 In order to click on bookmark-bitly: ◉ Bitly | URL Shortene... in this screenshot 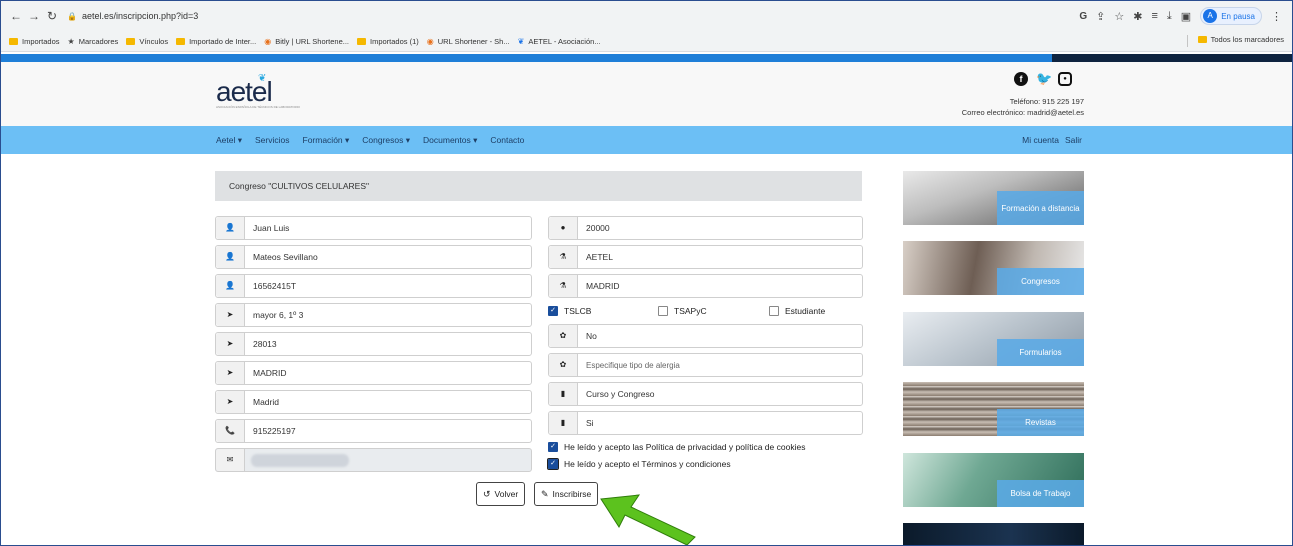, I will do `click(306, 41)`.